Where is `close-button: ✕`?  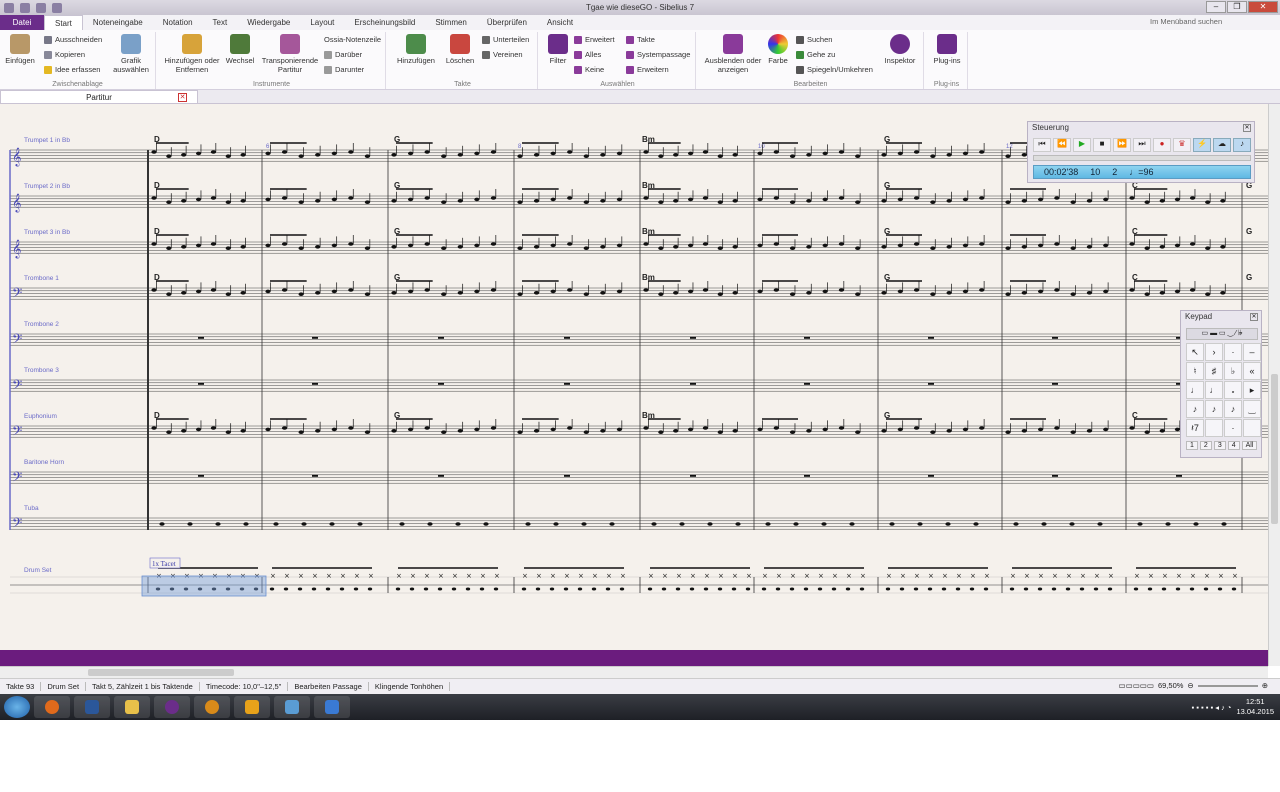 close-button: ✕ is located at coordinates (1263, 7).